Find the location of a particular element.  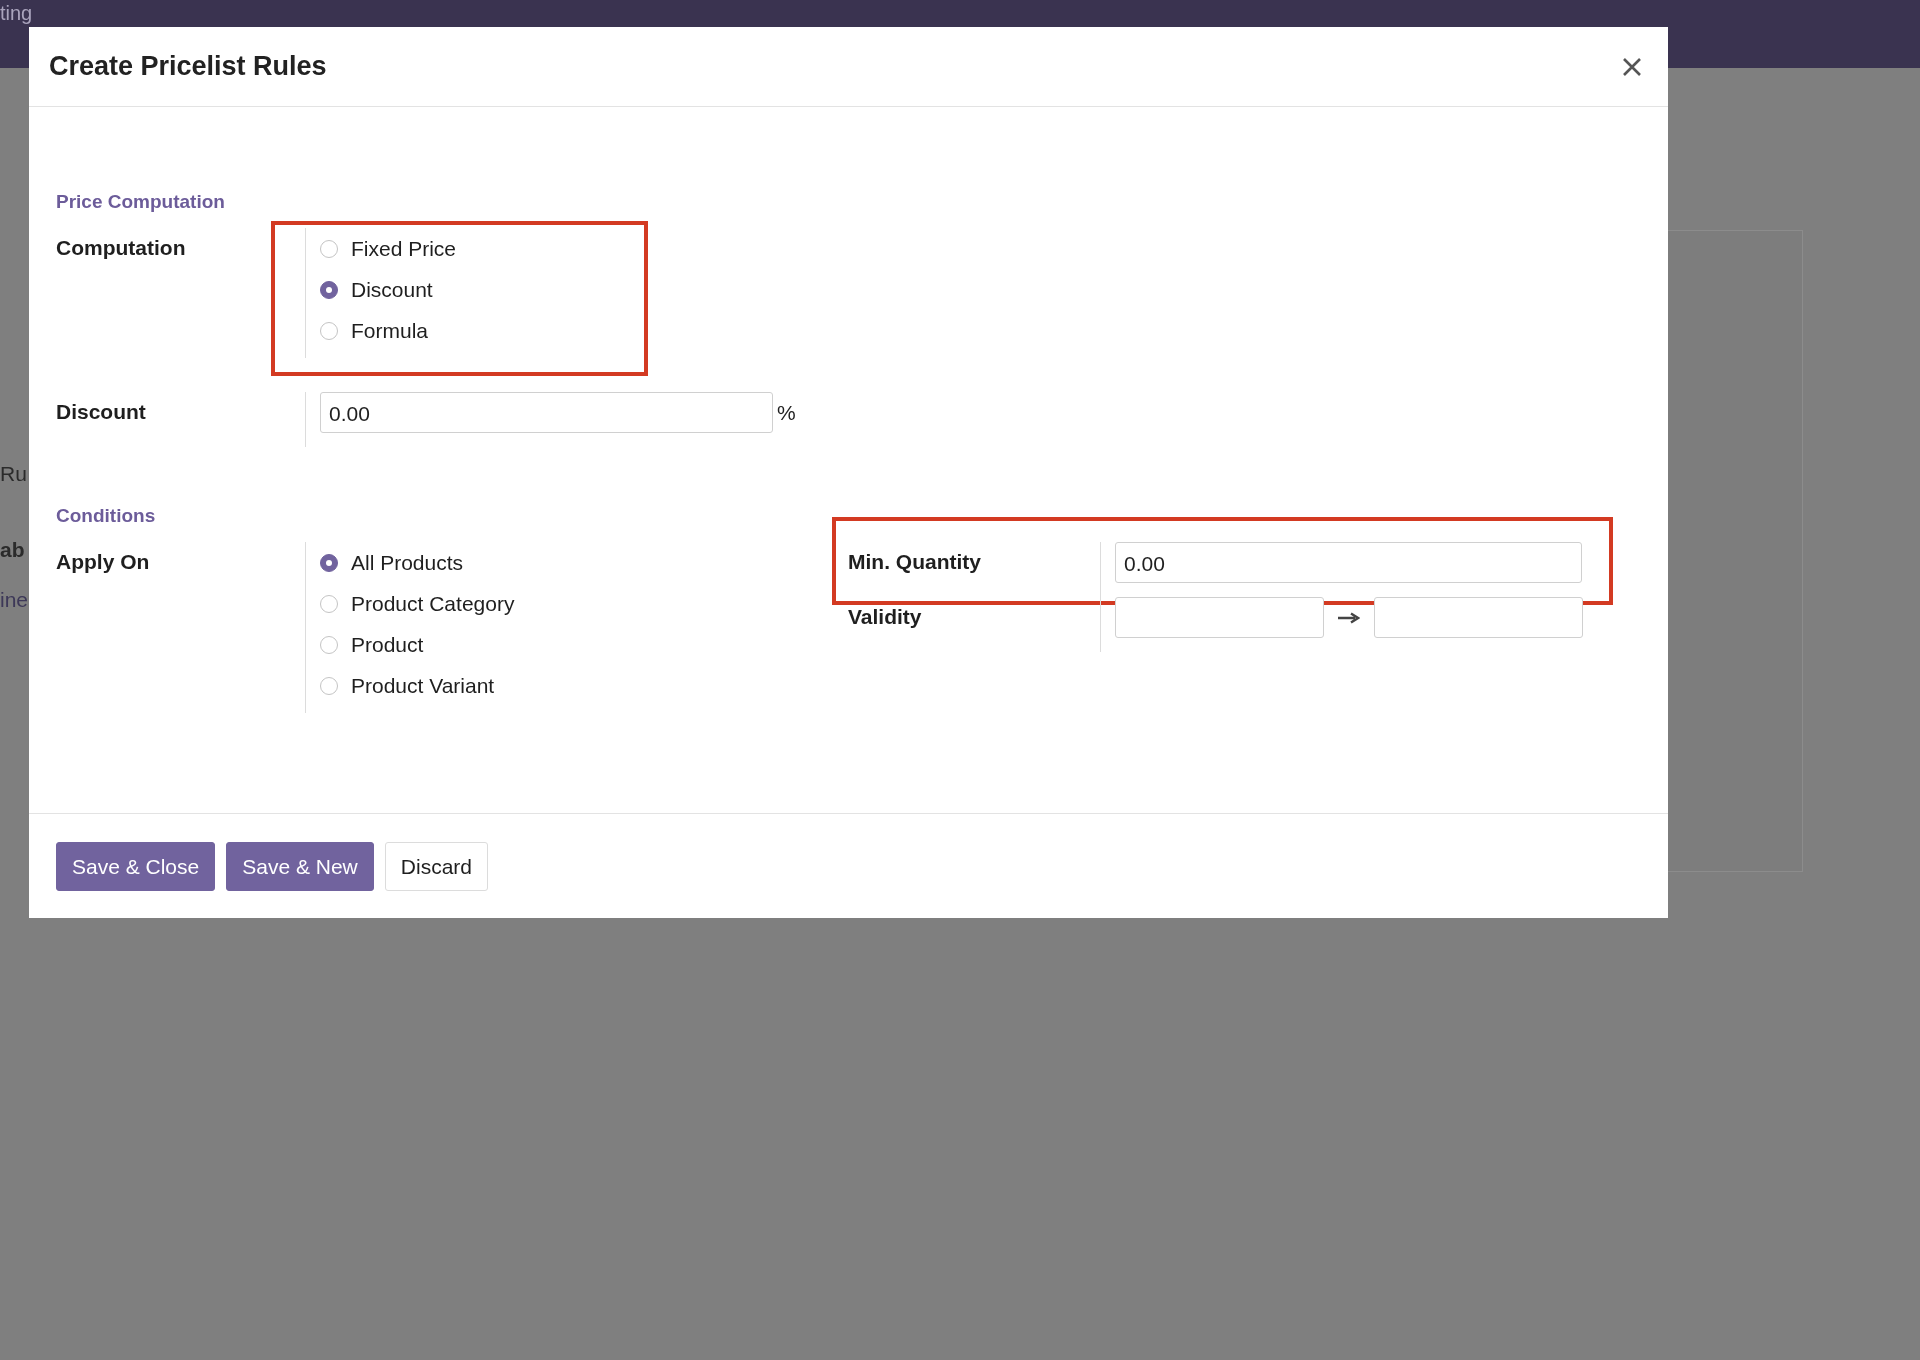

start-date-field is located at coordinates (1219, 617).